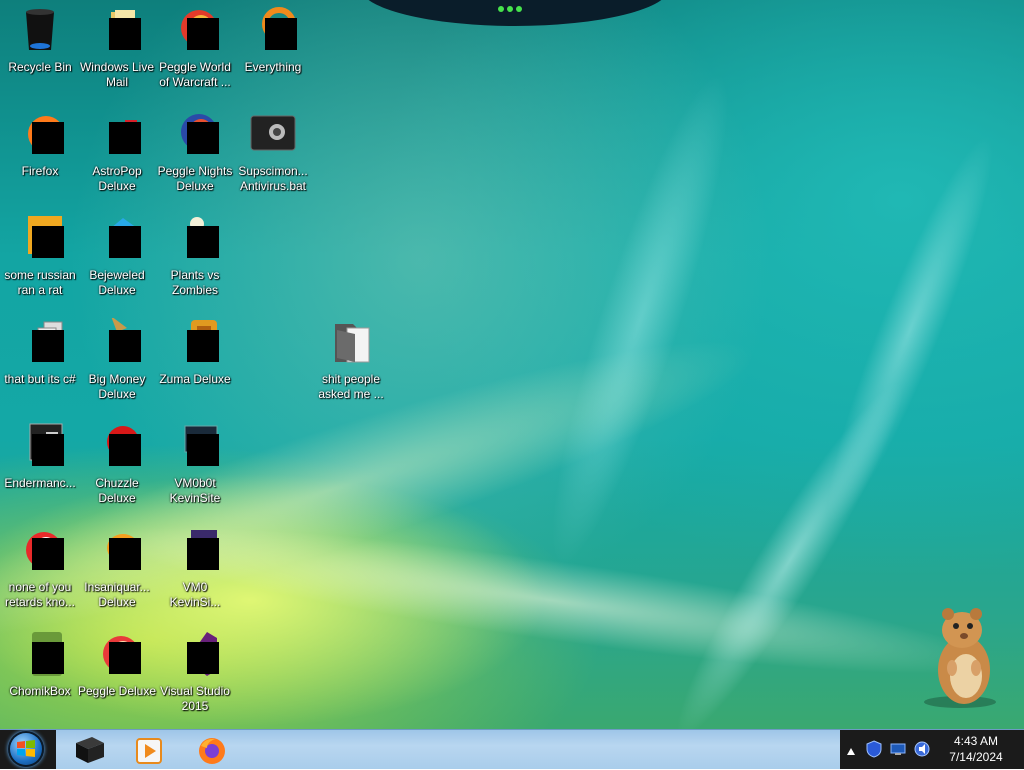 The image size is (1024, 770). I want to click on batch-file-icon, so click(273, 134).